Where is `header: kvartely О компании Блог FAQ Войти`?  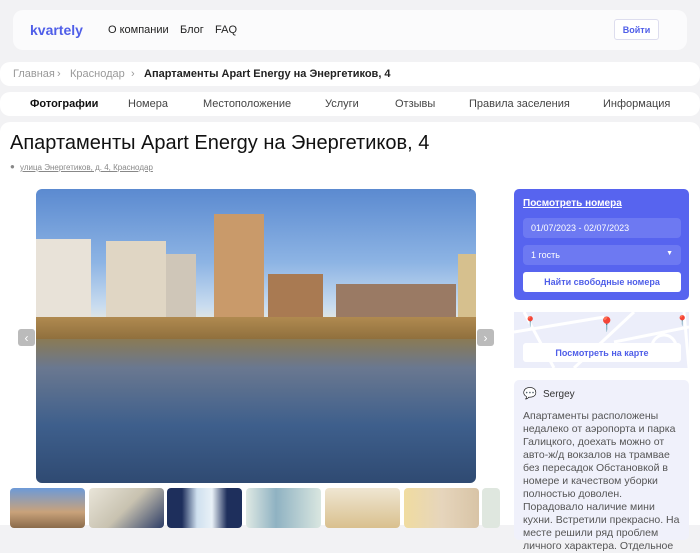
header: kvartely О компании Блог FAQ Войти is located at coordinates (350, 30).